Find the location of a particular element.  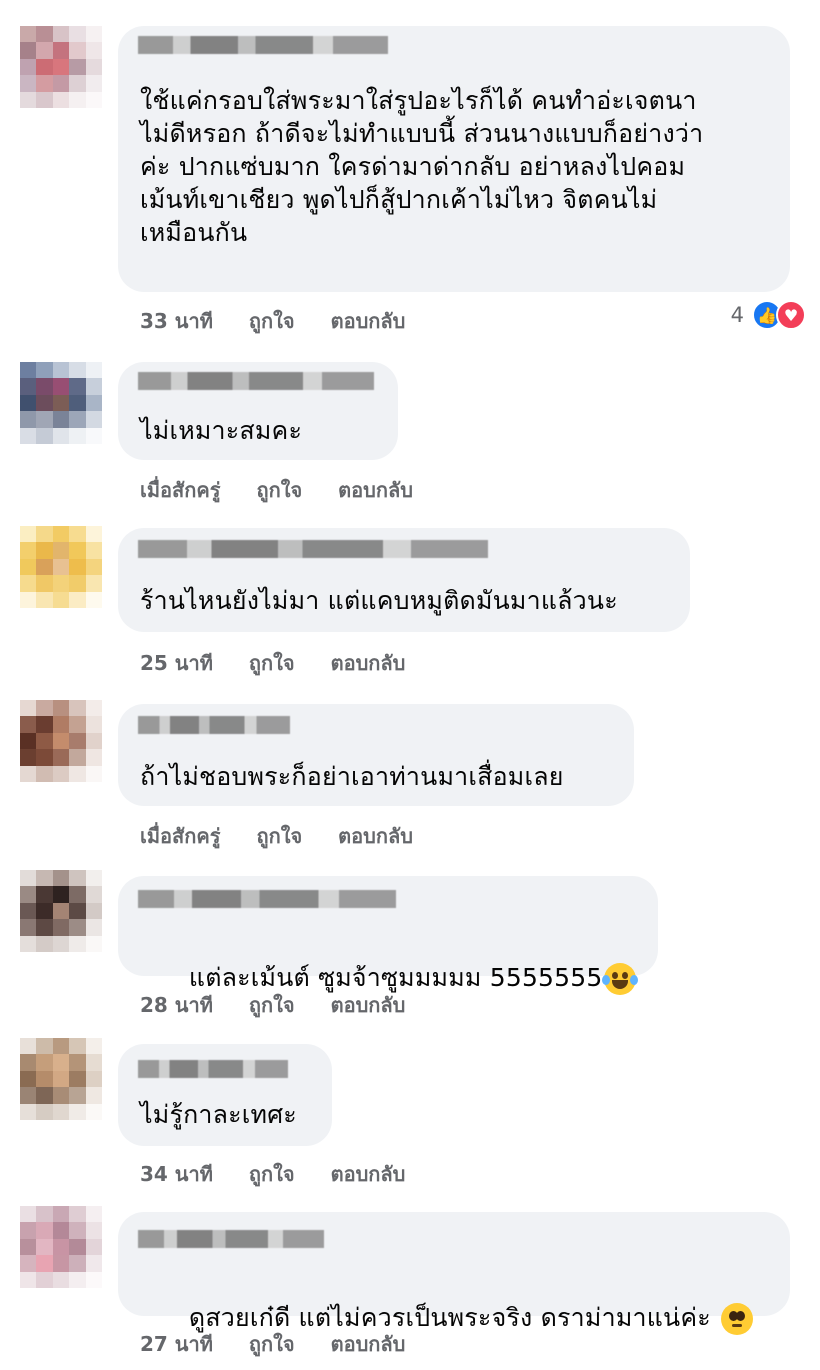

comment-bubble: ไม่เหมาะสมคะ is located at coordinates (258, 411).